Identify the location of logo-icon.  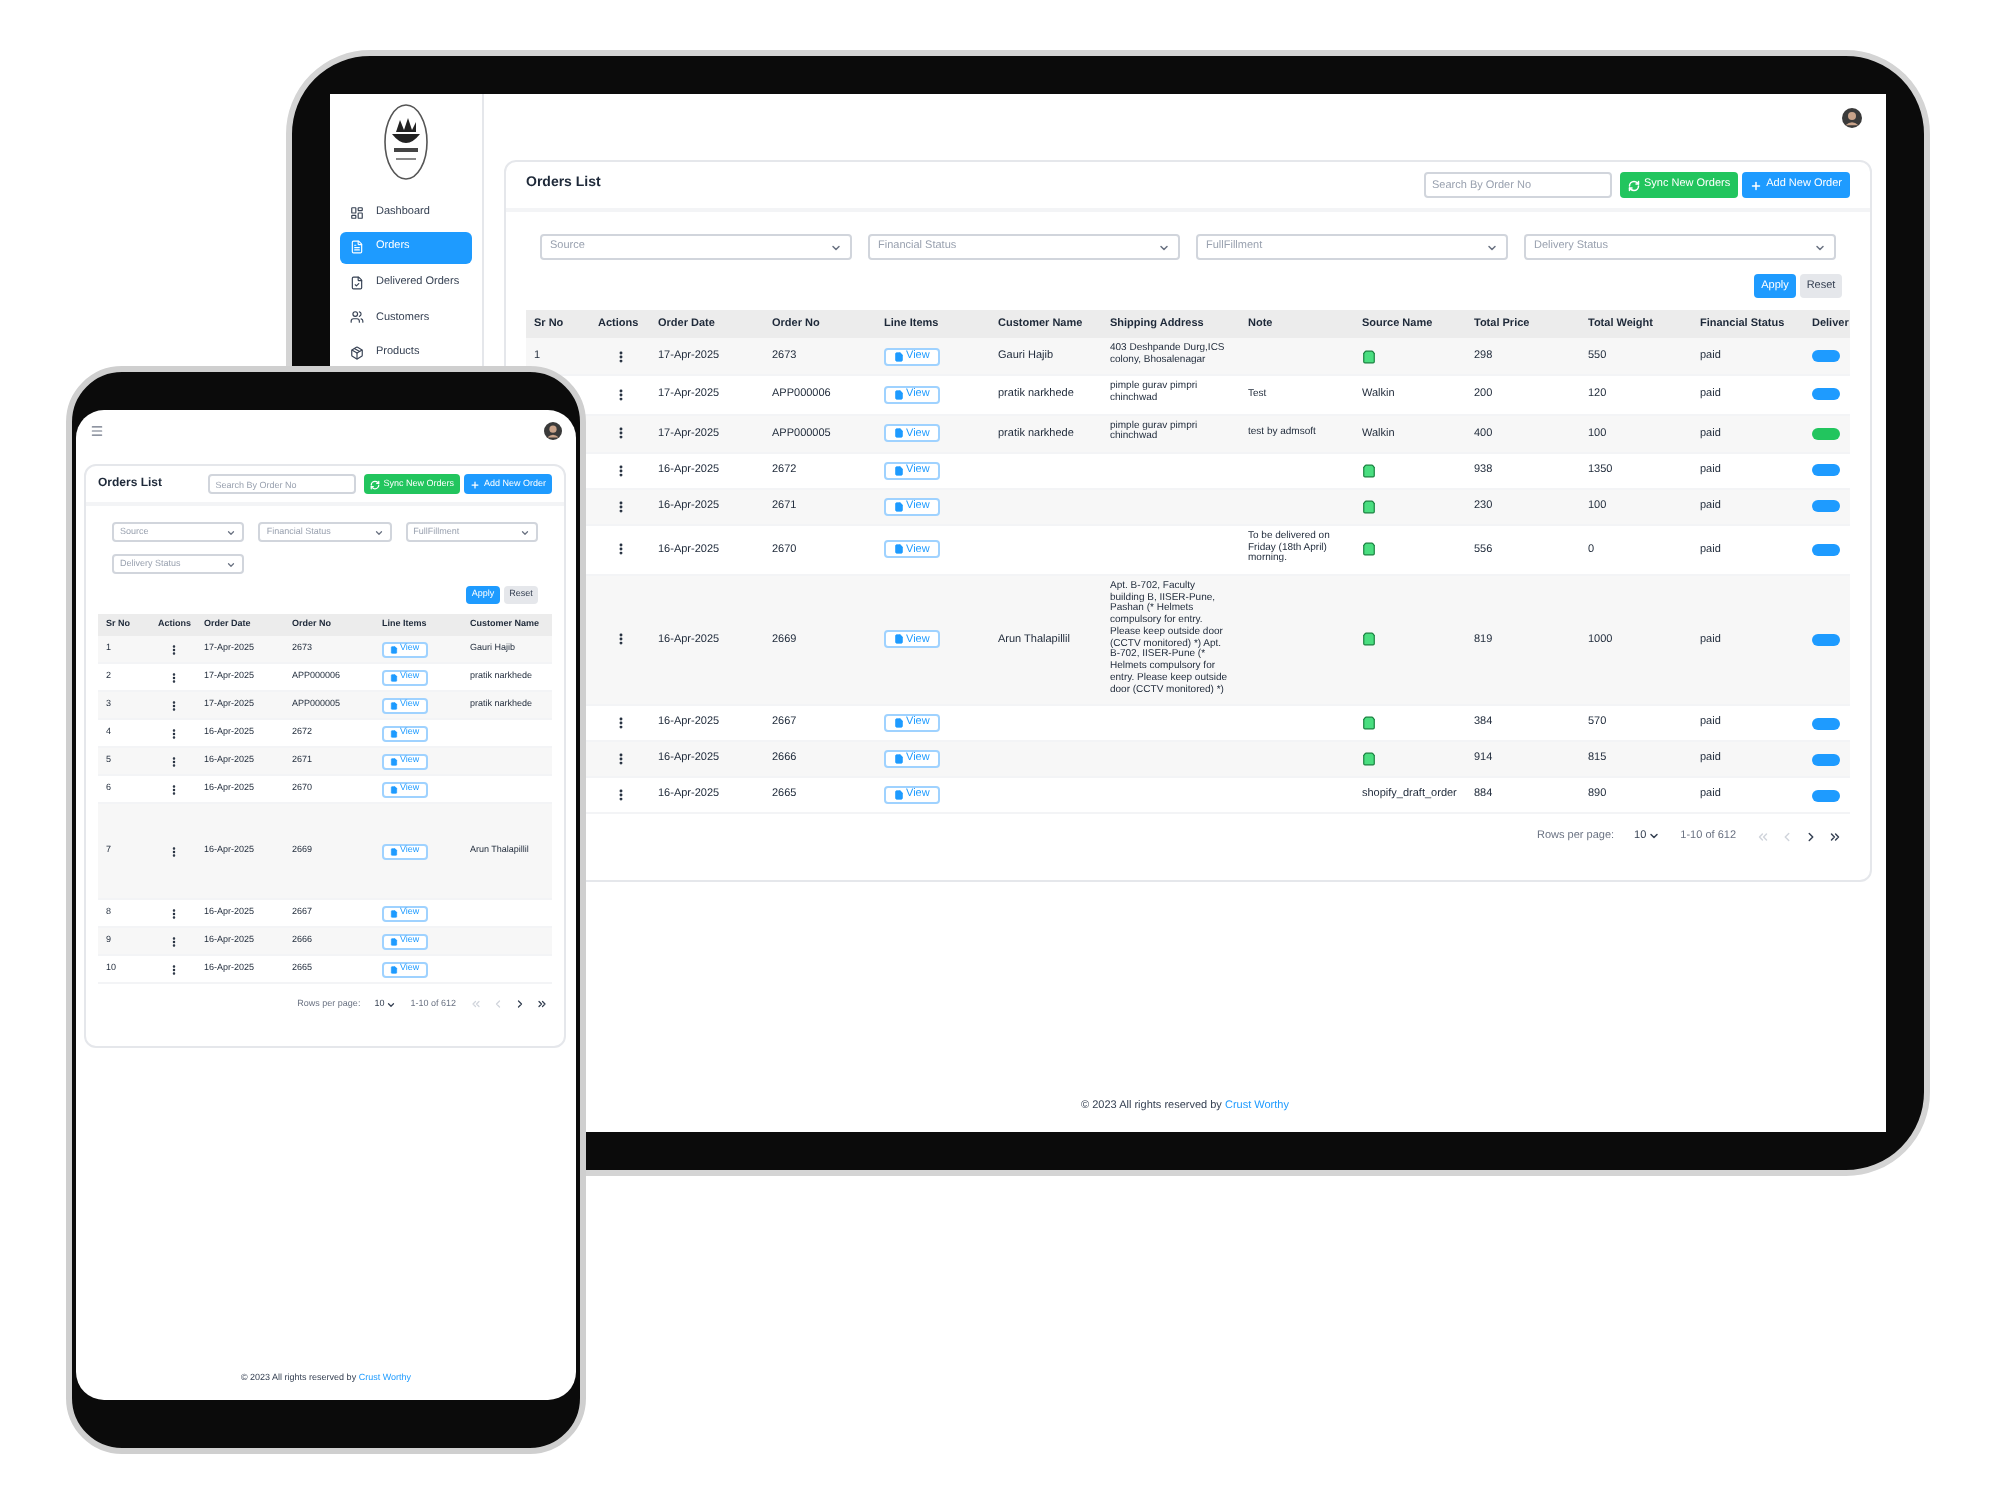
(406, 142).